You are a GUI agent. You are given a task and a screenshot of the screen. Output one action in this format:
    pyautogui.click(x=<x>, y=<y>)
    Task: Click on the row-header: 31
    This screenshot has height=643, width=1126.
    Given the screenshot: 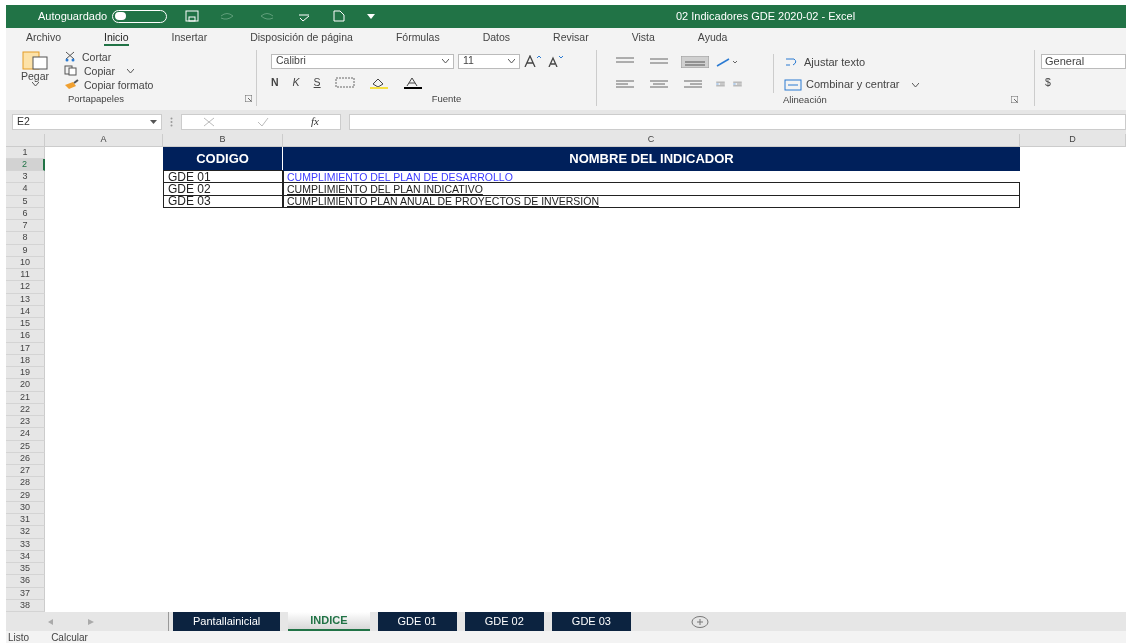 What is the action you would take?
    pyautogui.click(x=25, y=520)
    